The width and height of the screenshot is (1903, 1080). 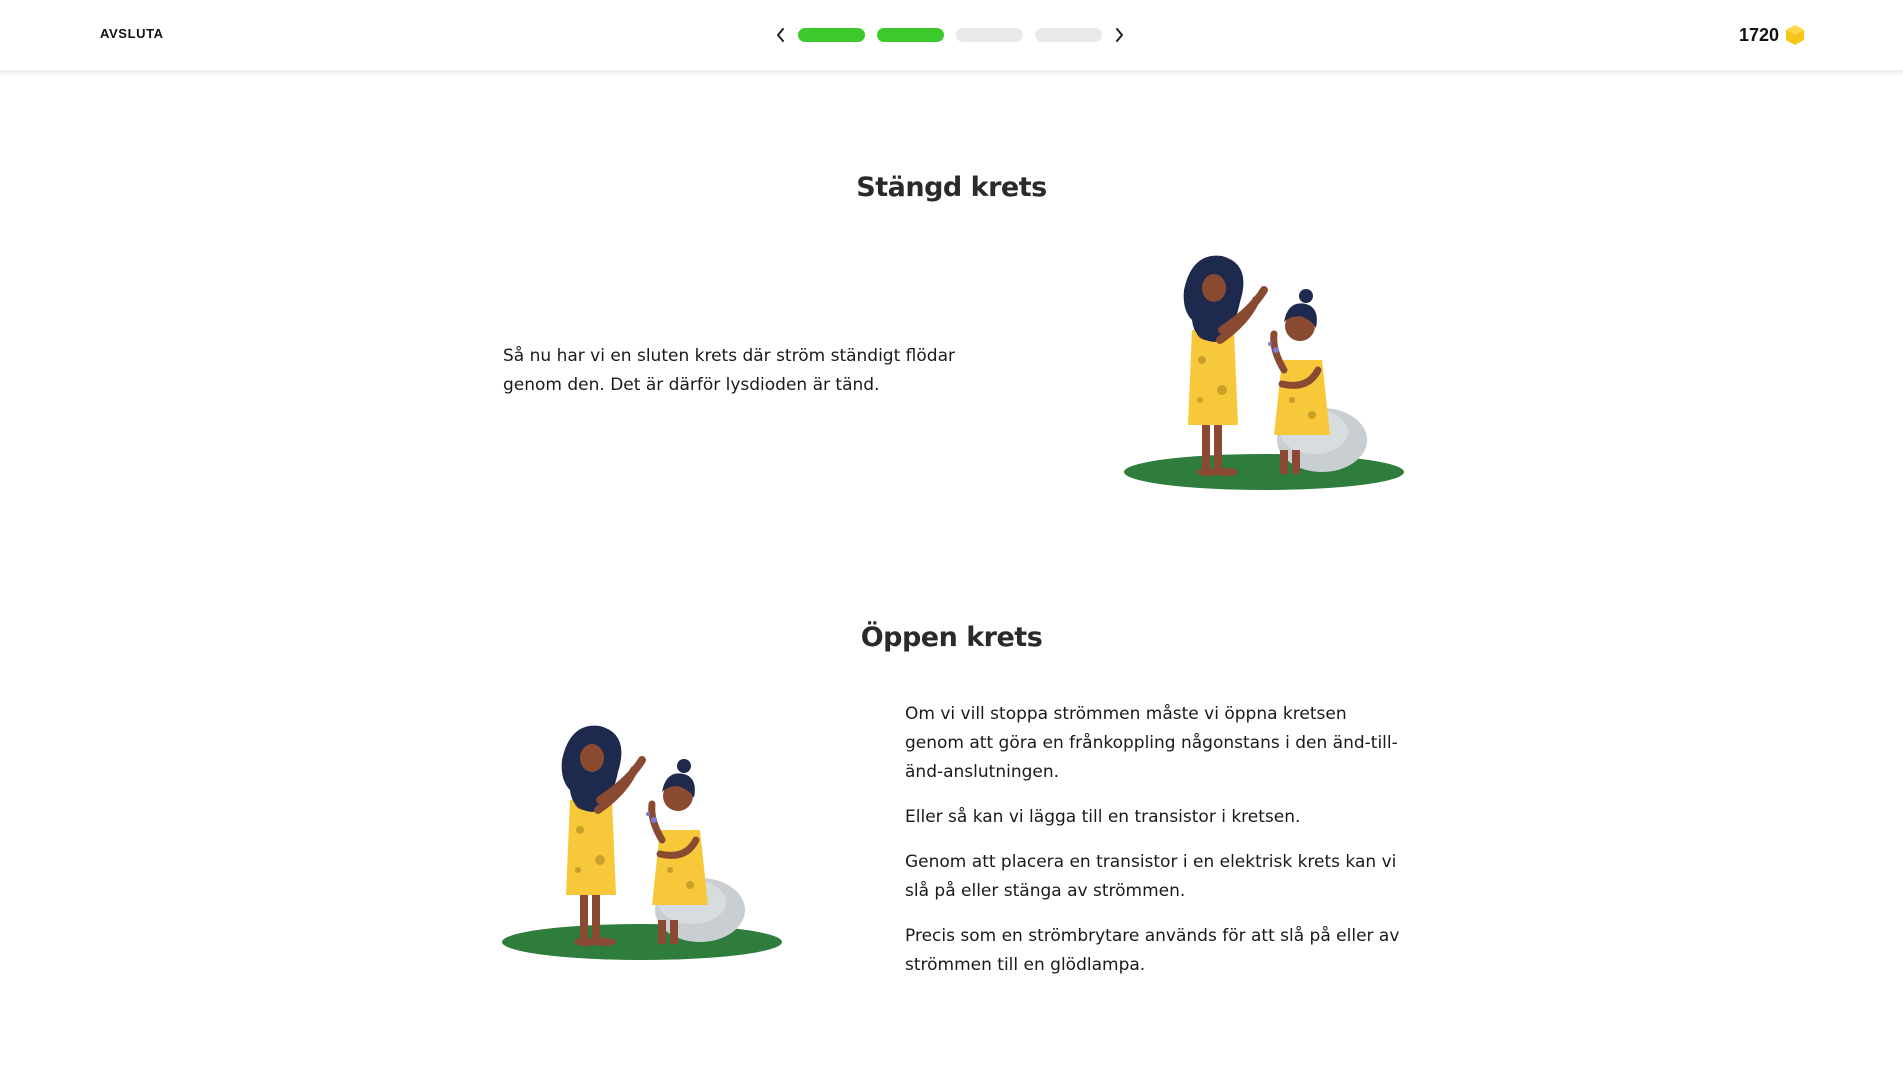 What do you see at coordinates (1119, 35) in the screenshot?
I see `chevron-right-icon` at bounding box center [1119, 35].